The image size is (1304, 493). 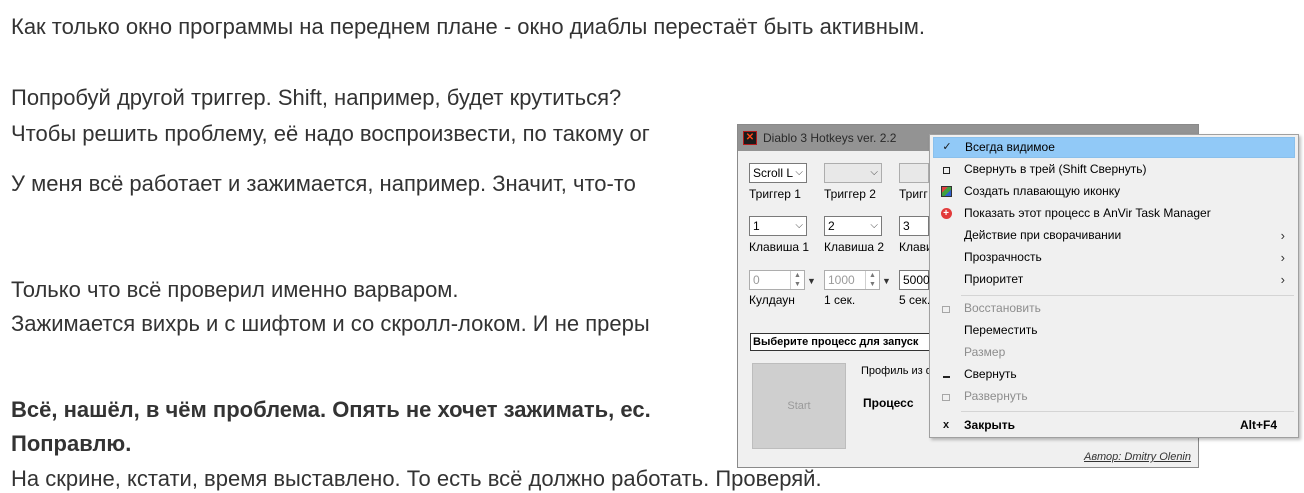 What do you see at coordinates (996, 396) in the screenshot?
I see `menu-item-label: Развернуть` at bounding box center [996, 396].